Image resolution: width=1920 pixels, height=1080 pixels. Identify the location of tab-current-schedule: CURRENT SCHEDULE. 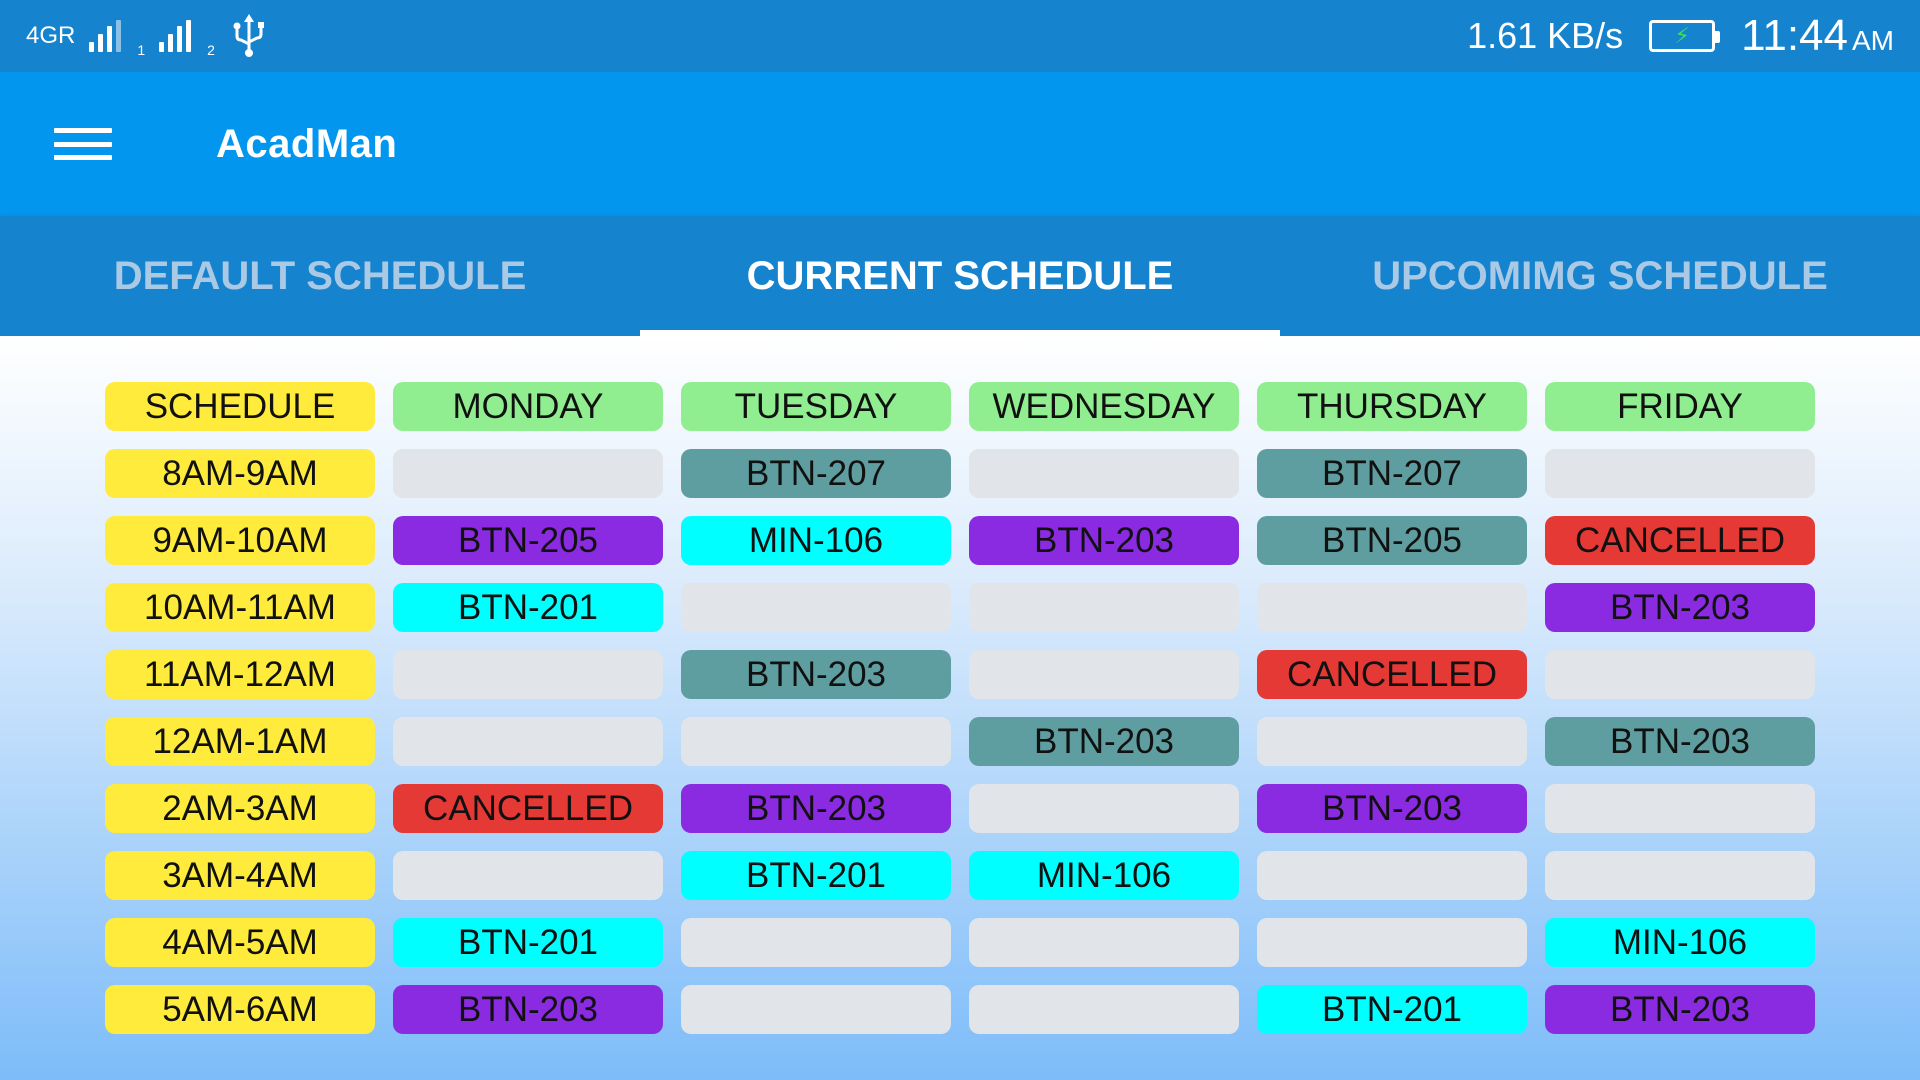
(960, 276).